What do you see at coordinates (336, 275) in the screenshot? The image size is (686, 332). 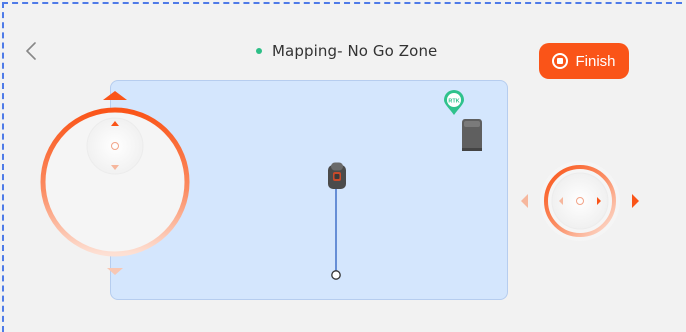 I see `path-start-node` at bounding box center [336, 275].